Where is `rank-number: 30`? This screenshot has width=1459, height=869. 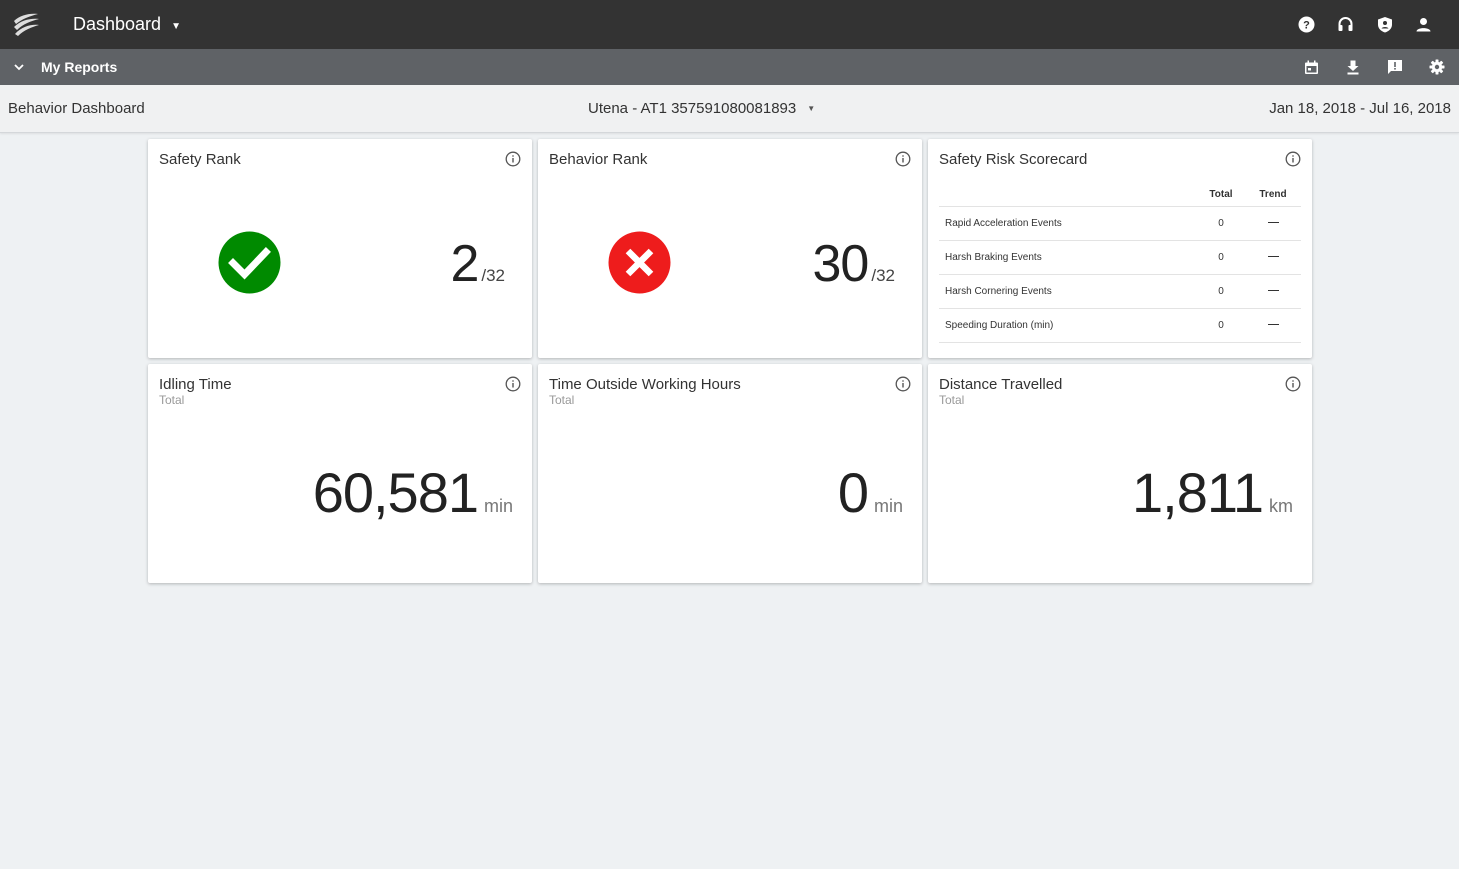 rank-number: 30 is located at coordinates (841, 264).